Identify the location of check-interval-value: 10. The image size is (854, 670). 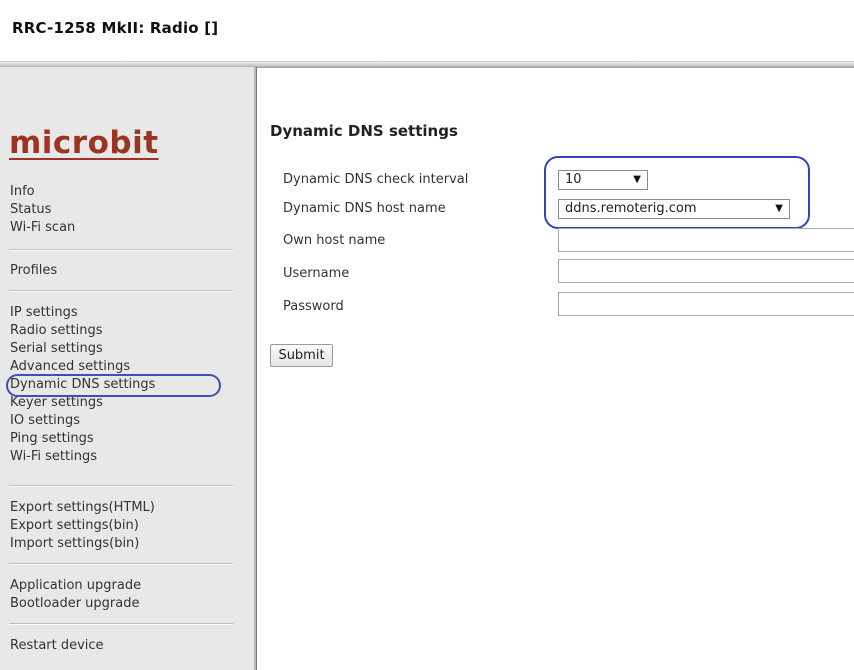
(573, 179).